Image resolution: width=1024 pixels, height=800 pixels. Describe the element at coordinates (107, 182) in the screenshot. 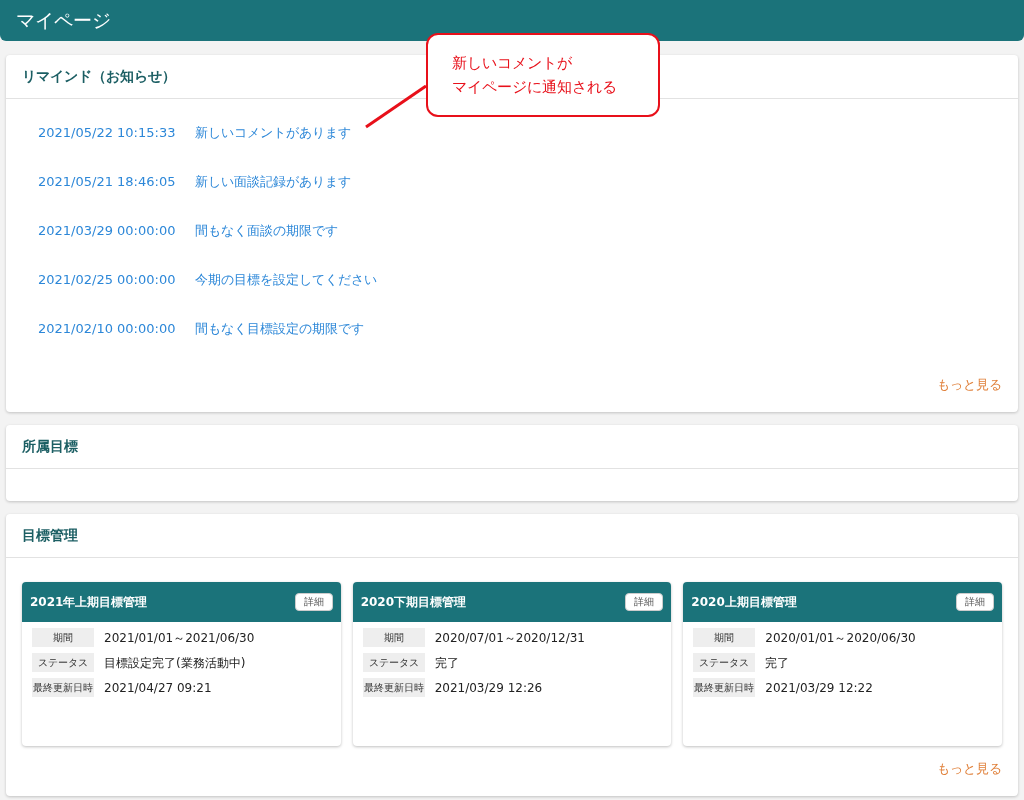

I see `reminder-date: 2021/05/21 18:46:05` at that location.